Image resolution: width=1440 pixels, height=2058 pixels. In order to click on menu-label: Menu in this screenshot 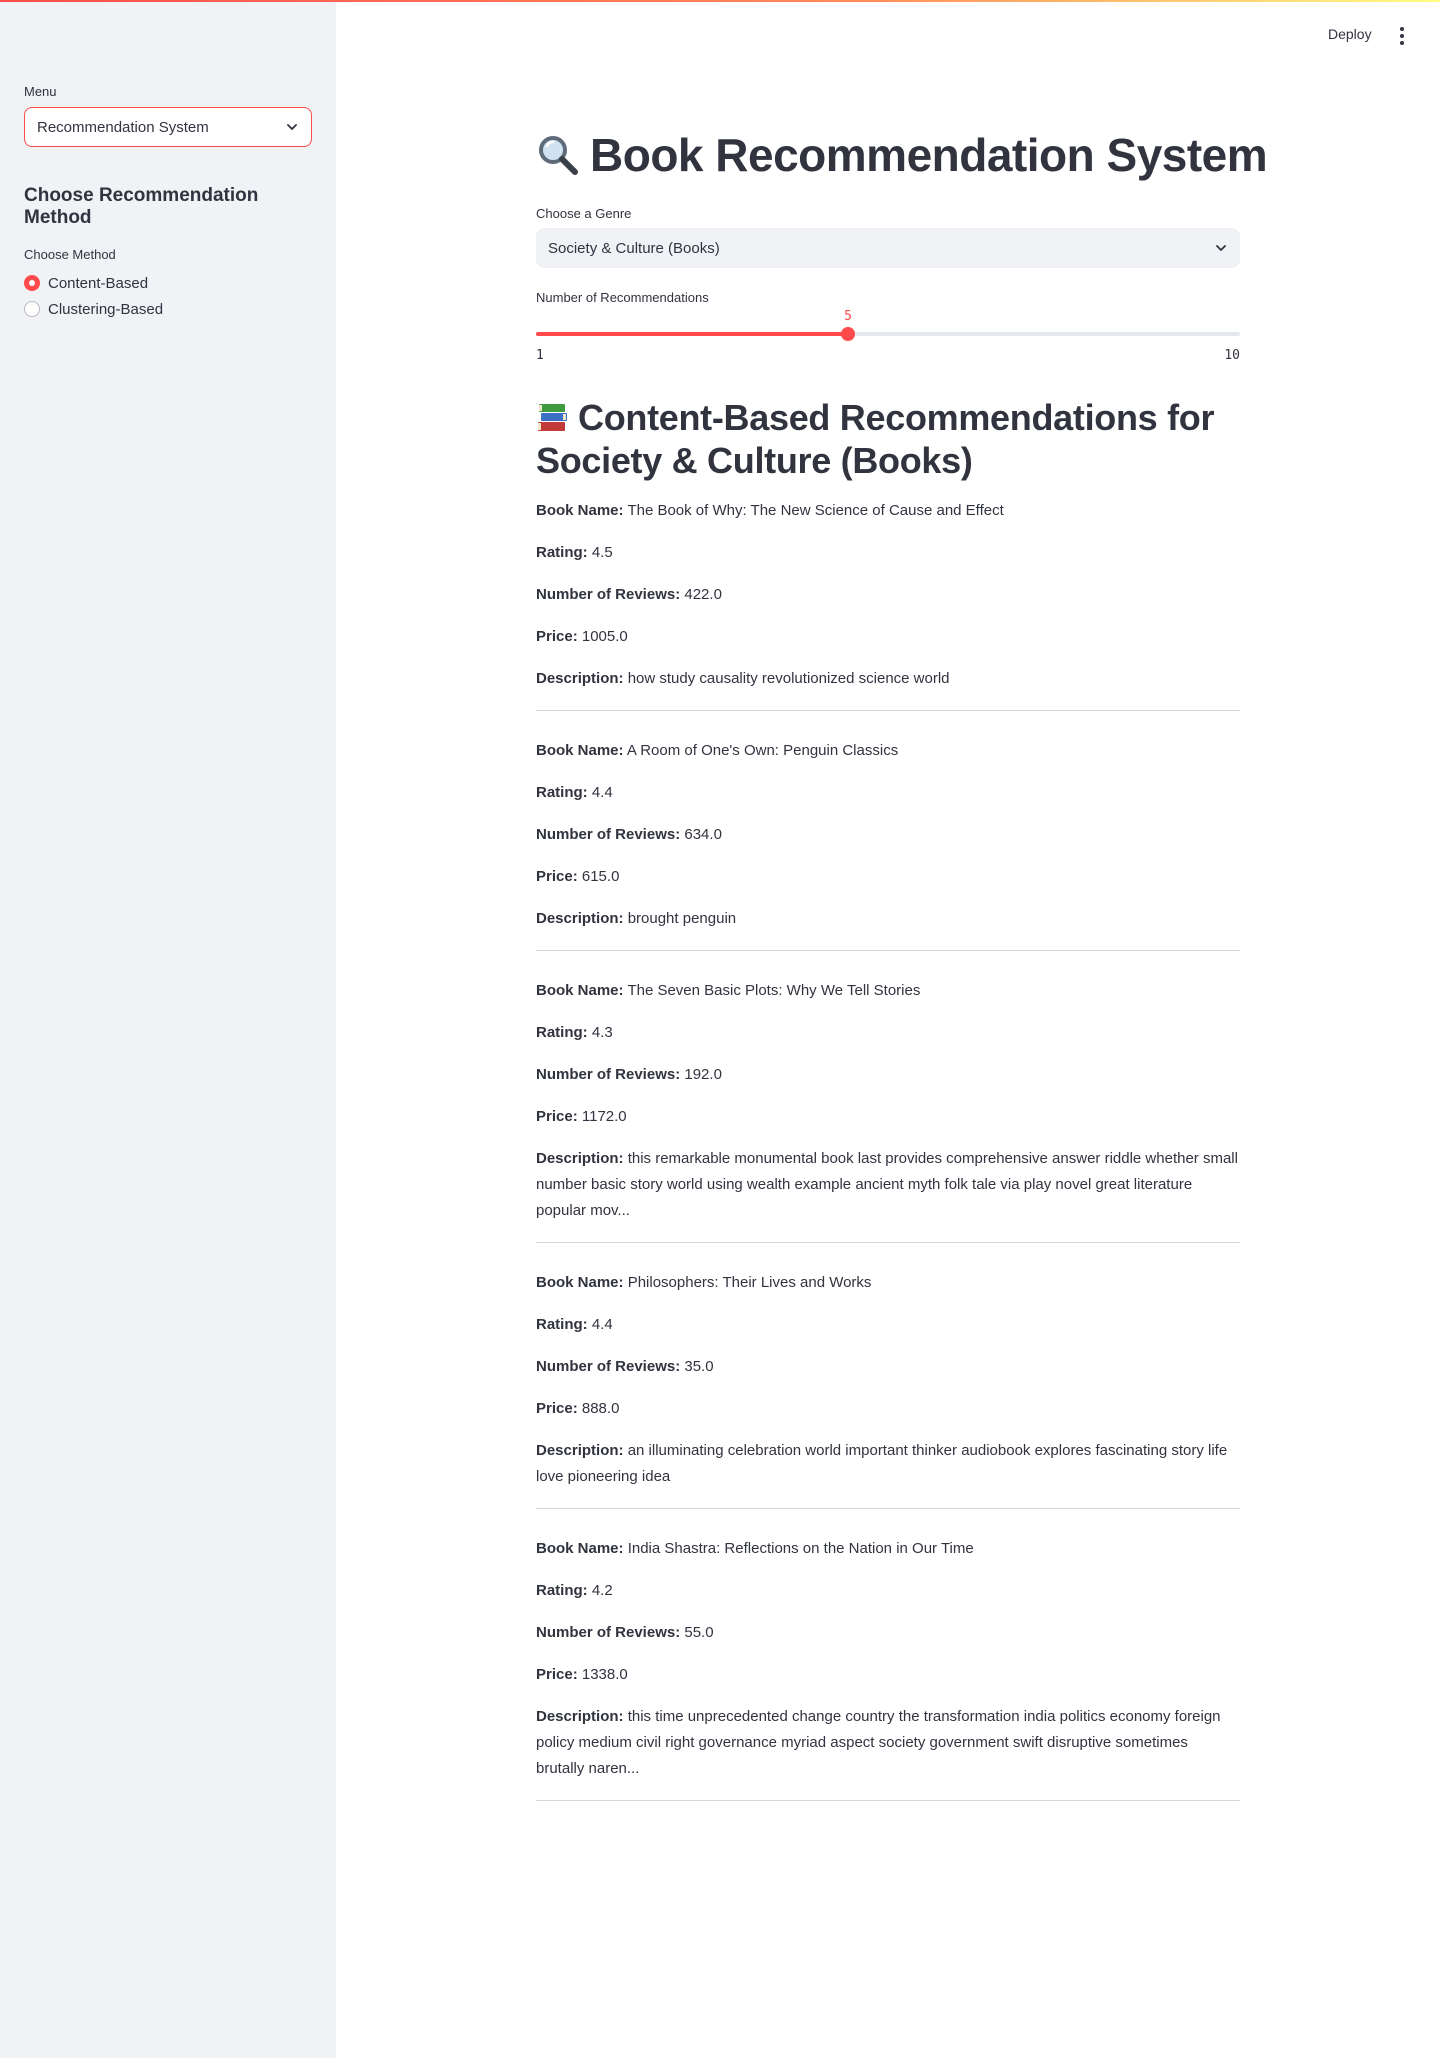, I will do `click(40, 91)`.